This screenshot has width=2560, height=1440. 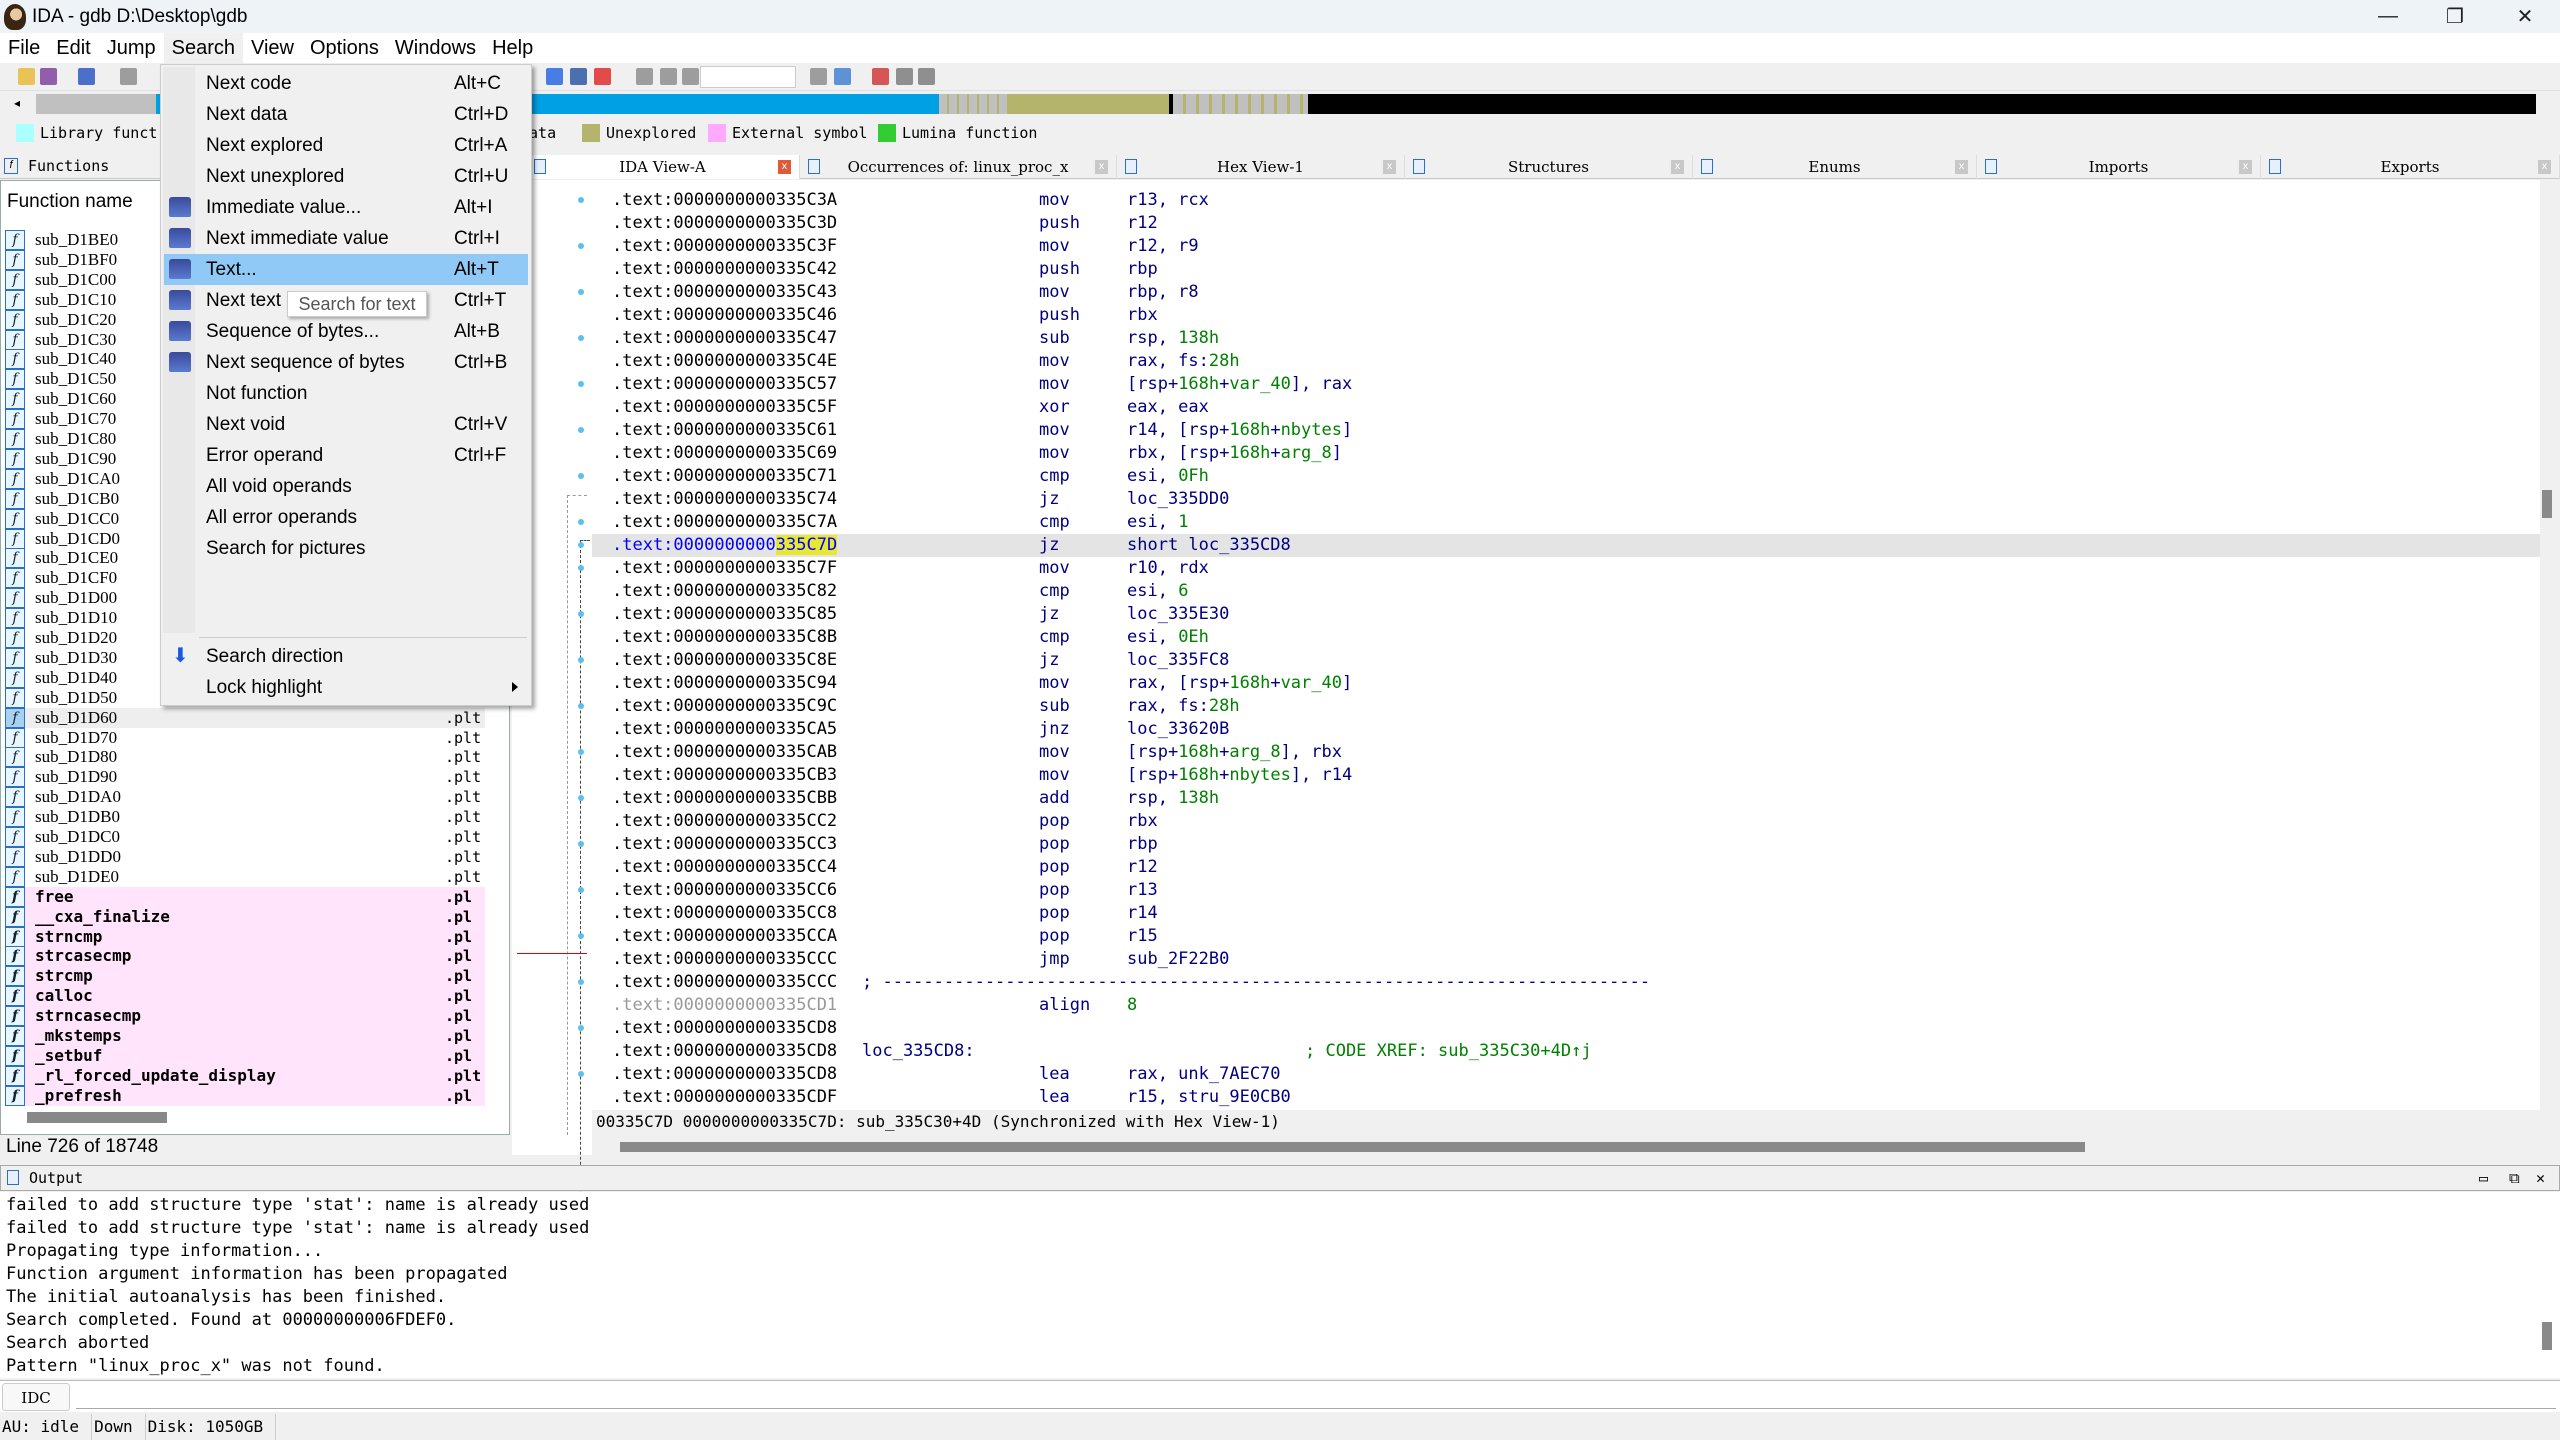 I want to click on operands: esi, 0Eh, so click(x=1168, y=637).